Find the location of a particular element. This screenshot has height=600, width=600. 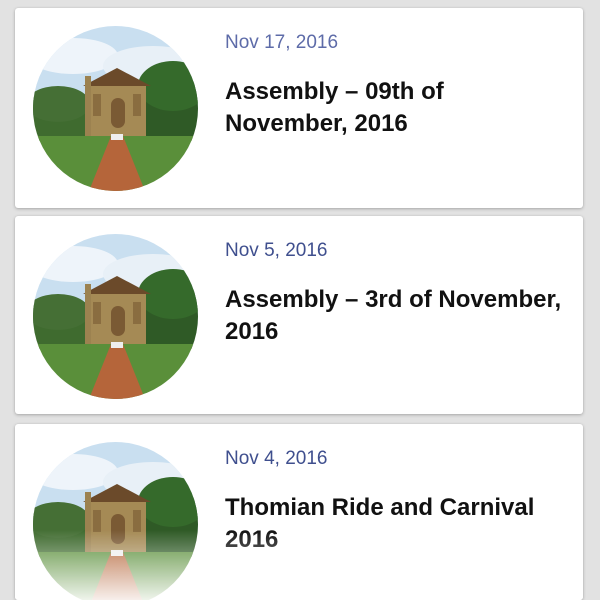

post-title: Assembly – 09th of November, 2016 is located at coordinates (395, 108).